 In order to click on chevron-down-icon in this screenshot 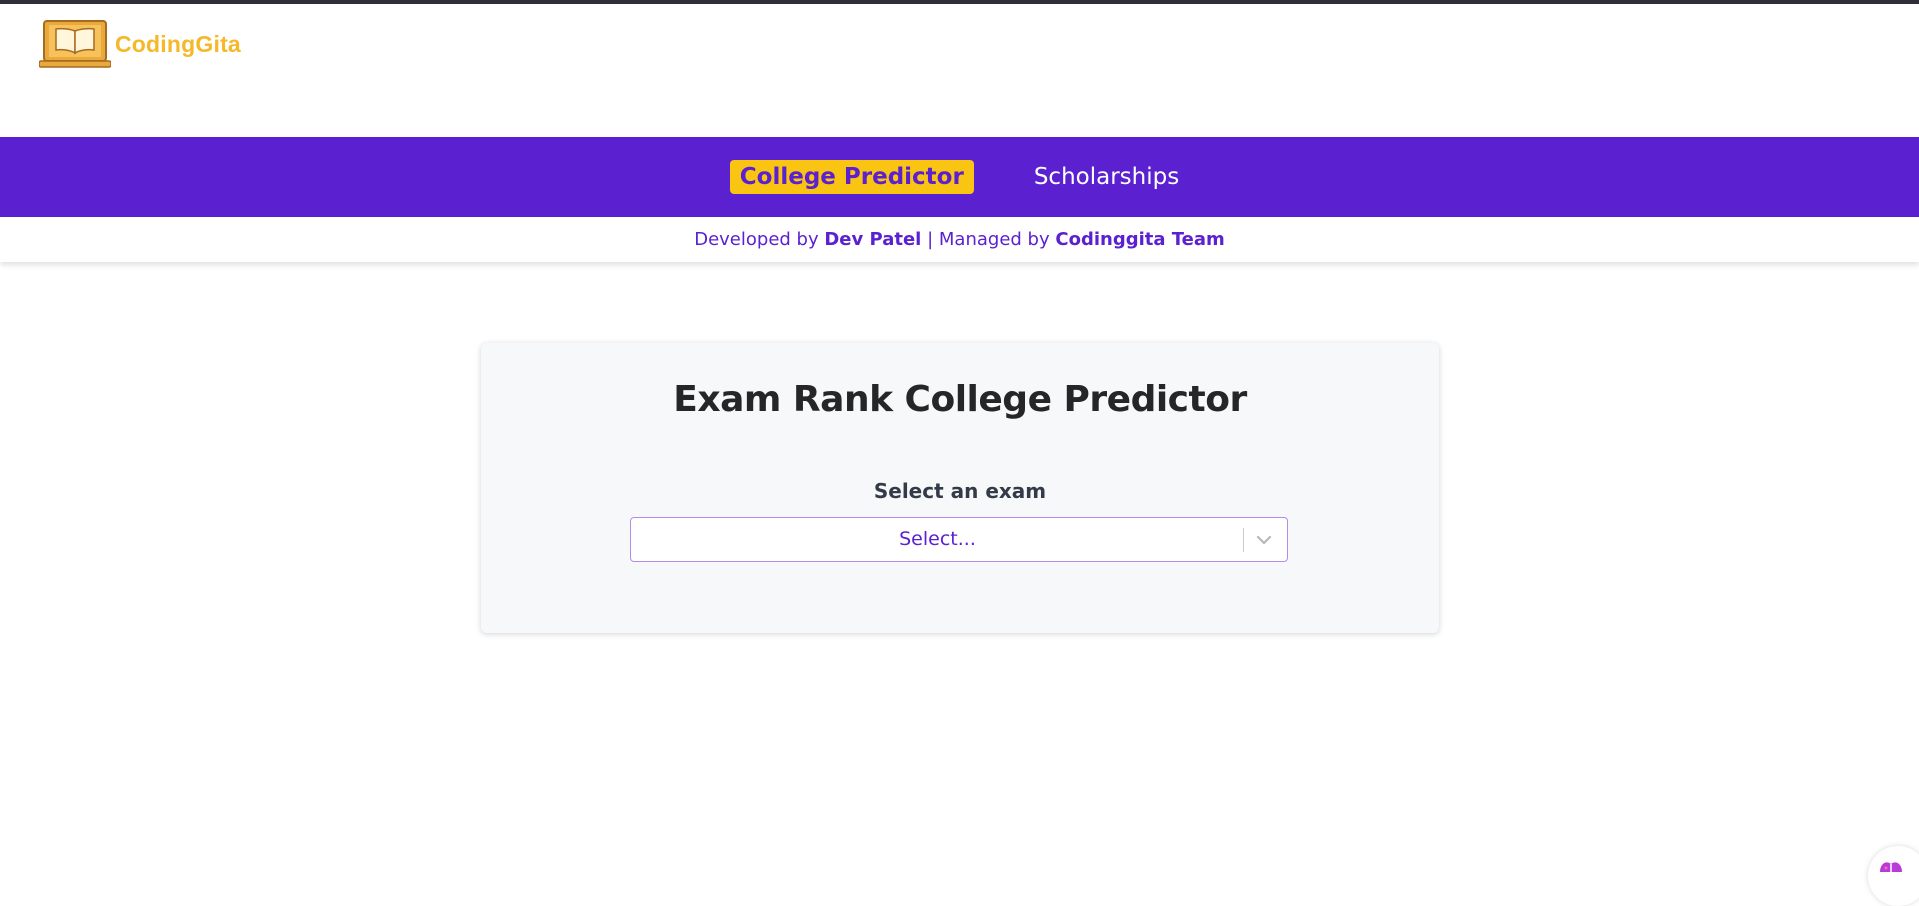, I will do `click(1264, 540)`.